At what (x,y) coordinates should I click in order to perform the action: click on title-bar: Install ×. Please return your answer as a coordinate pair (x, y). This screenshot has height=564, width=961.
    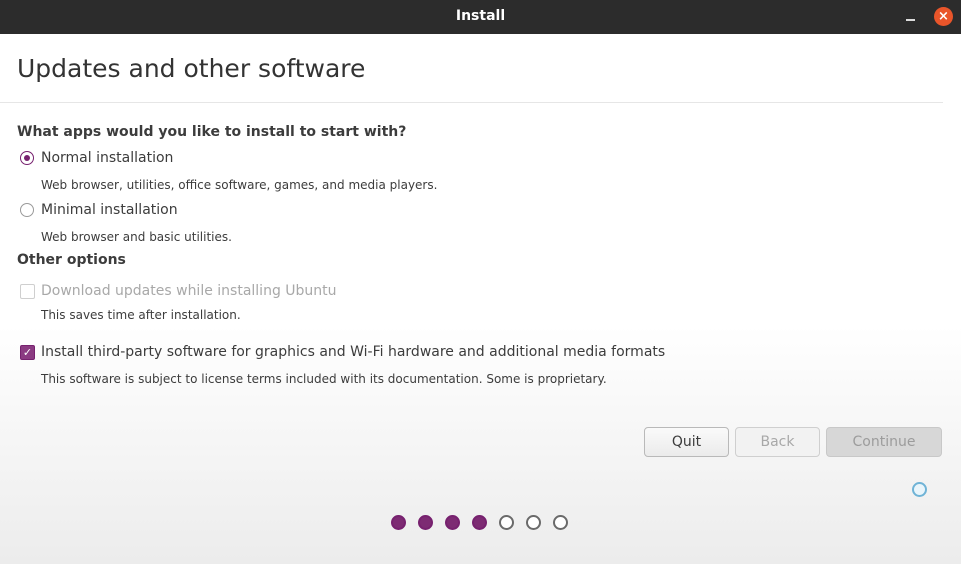
    Looking at the image, I should click on (480, 17).